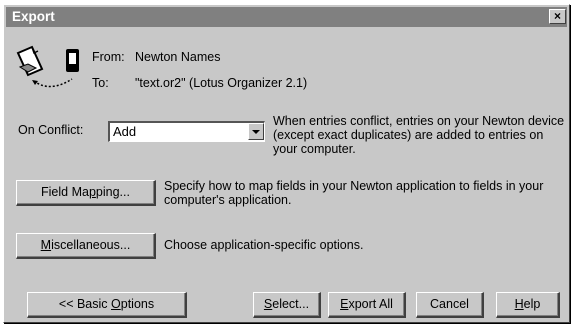 The image size is (575, 327). What do you see at coordinates (46, 245) in the screenshot?
I see `miscellaneous-button-mnemonic: M` at bounding box center [46, 245].